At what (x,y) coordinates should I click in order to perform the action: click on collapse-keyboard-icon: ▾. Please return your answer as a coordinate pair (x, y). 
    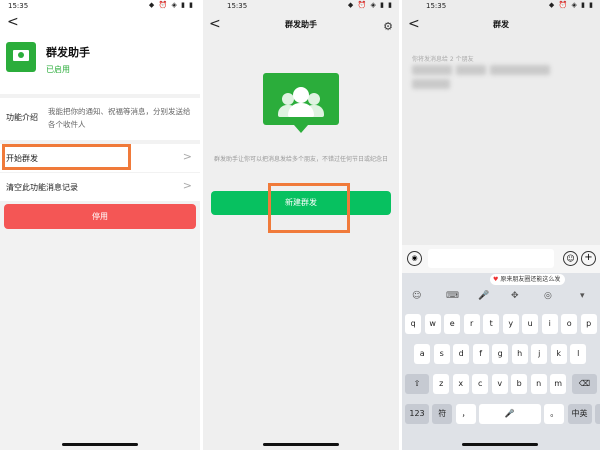
    Looking at the image, I should click on (582, 296).